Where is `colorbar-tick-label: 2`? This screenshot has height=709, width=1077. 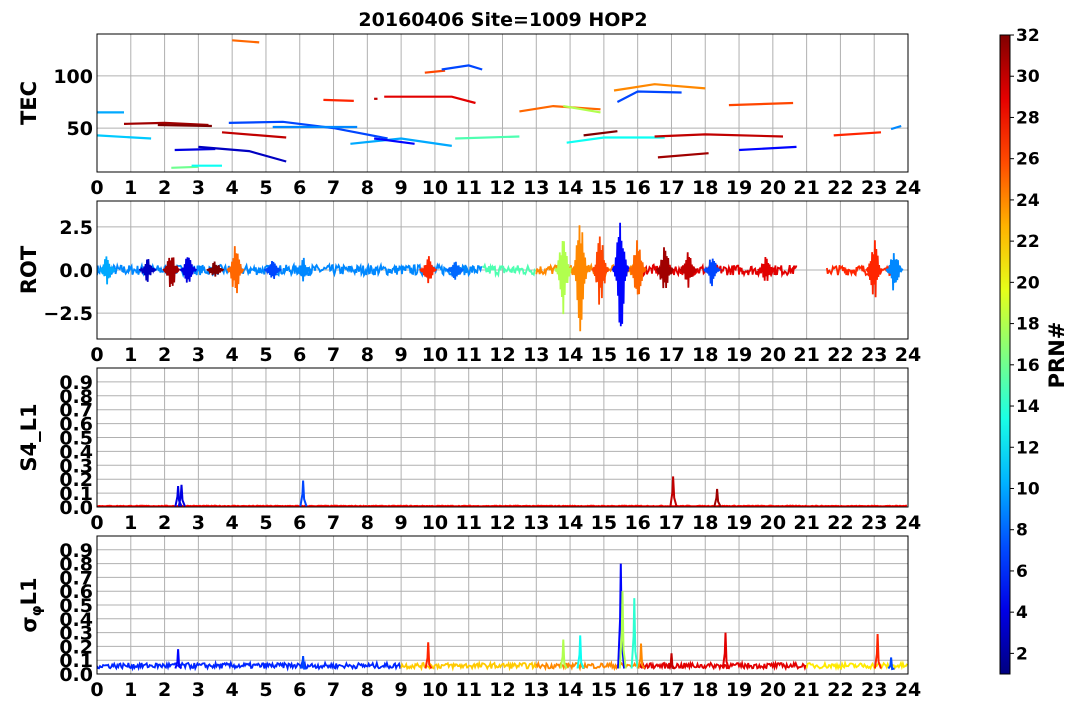 colorbar-tick-label: 2 is located at coordinates (1022, 654).